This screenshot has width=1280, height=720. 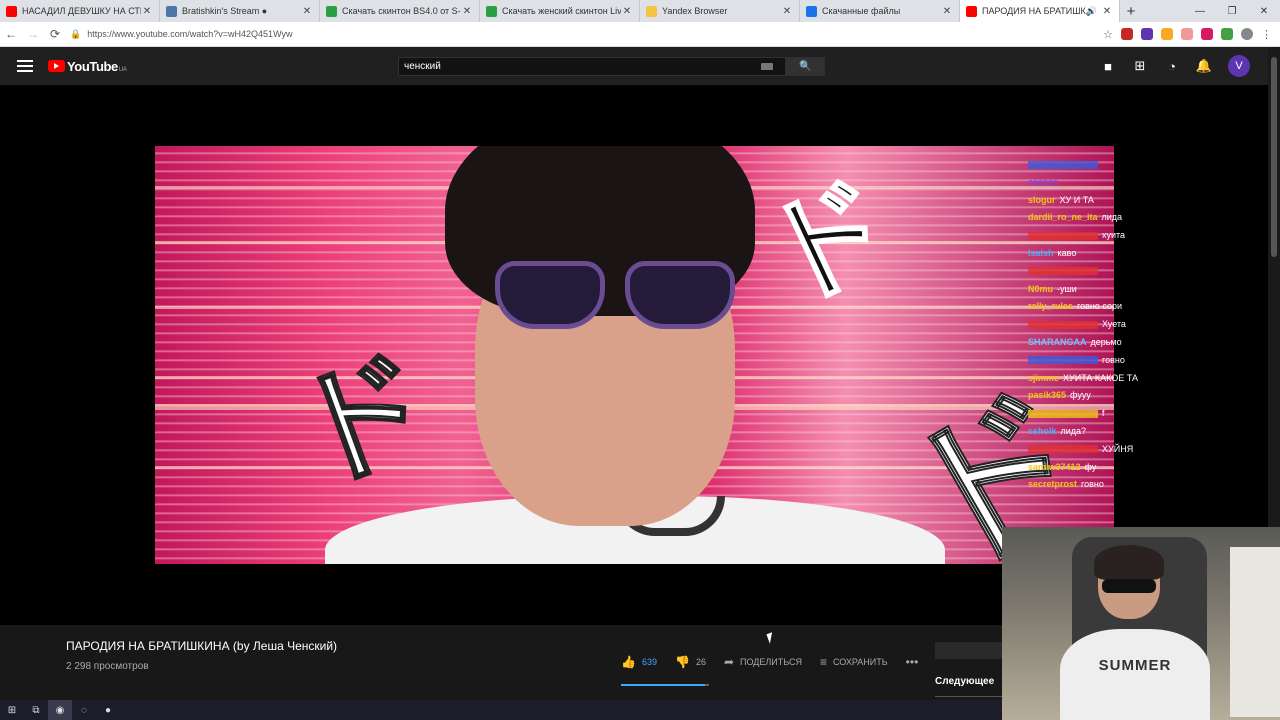 I want to click on reload-button: ⟳, so click(x=55, y=34).